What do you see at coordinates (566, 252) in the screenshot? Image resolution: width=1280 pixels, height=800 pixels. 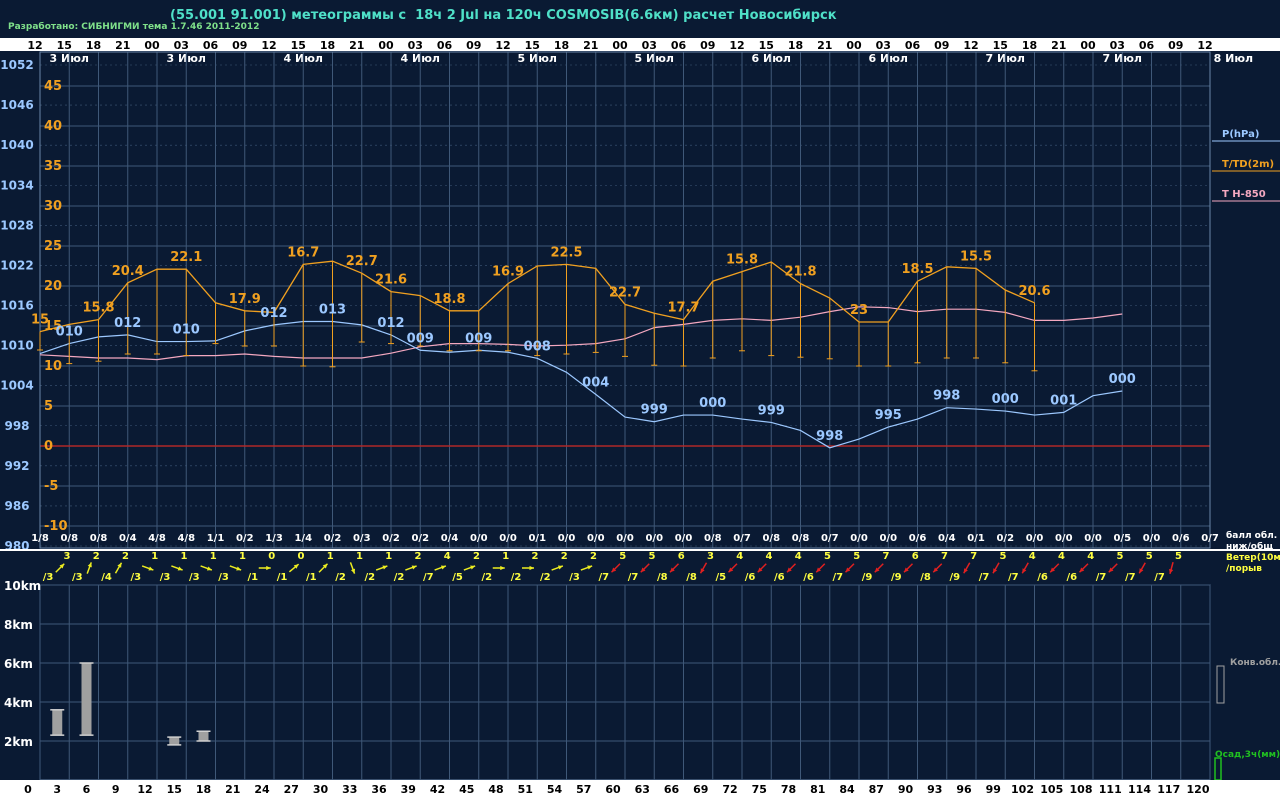 I see `temperature-data-label: 22.5` at bounding box center [566, 252].